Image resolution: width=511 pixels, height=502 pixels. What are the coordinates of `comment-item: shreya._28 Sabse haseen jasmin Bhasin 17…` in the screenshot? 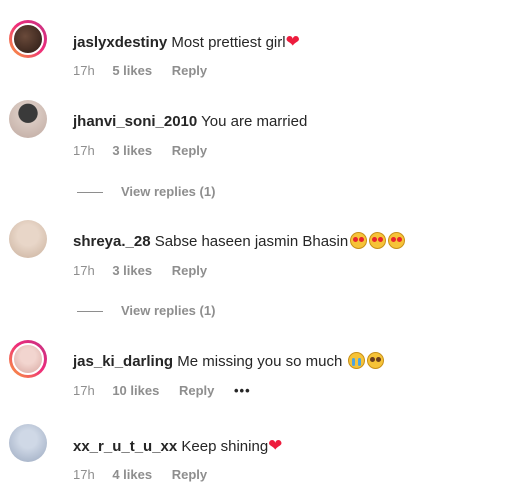 It's located at (255, 250).